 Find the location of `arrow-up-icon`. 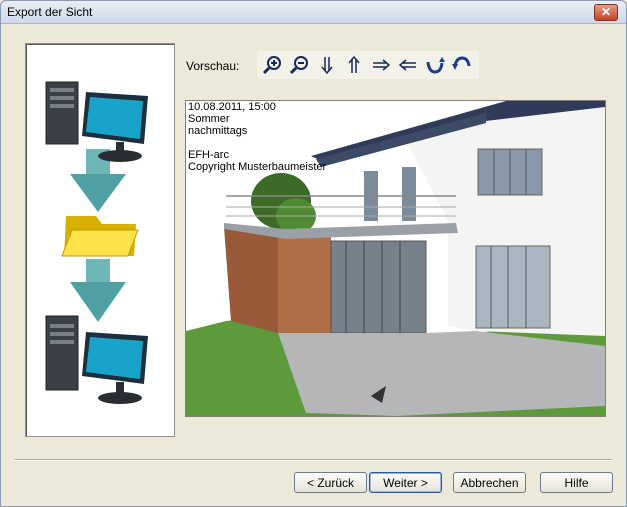

arrow-up-icon is located at coordinates (354, 65).